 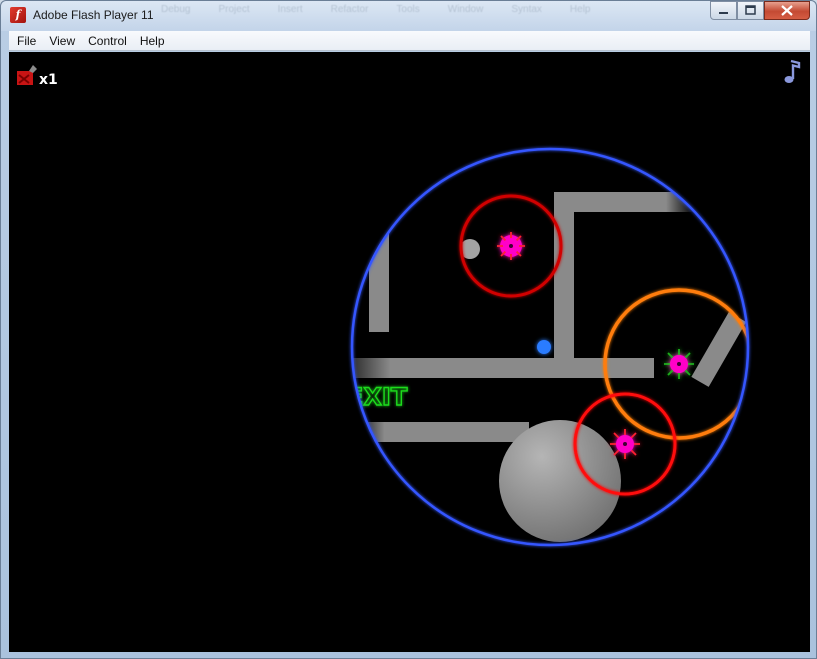 I want to click on lives-count: x1, so click(x=48, y=80).